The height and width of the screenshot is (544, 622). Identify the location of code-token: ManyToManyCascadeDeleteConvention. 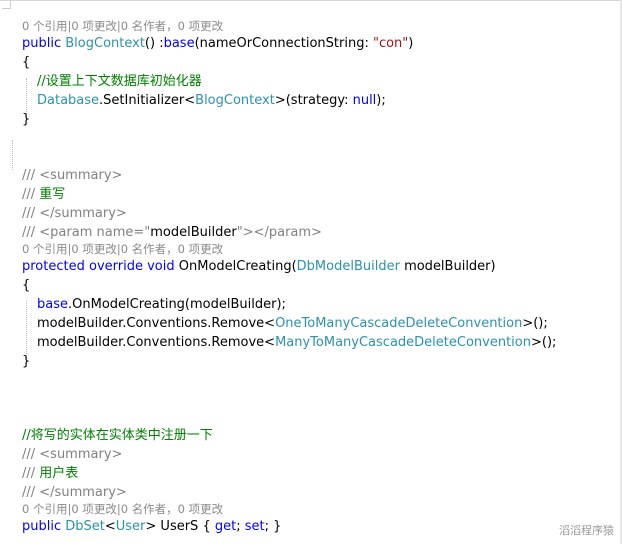
(403, 342).